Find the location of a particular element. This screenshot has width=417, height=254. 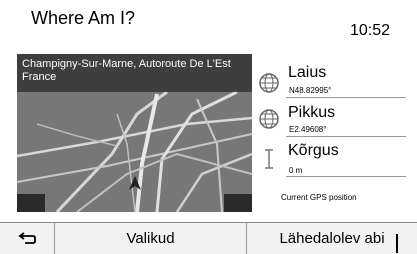

latitude-value: N48.82995° is located at coordinates (310, 90).